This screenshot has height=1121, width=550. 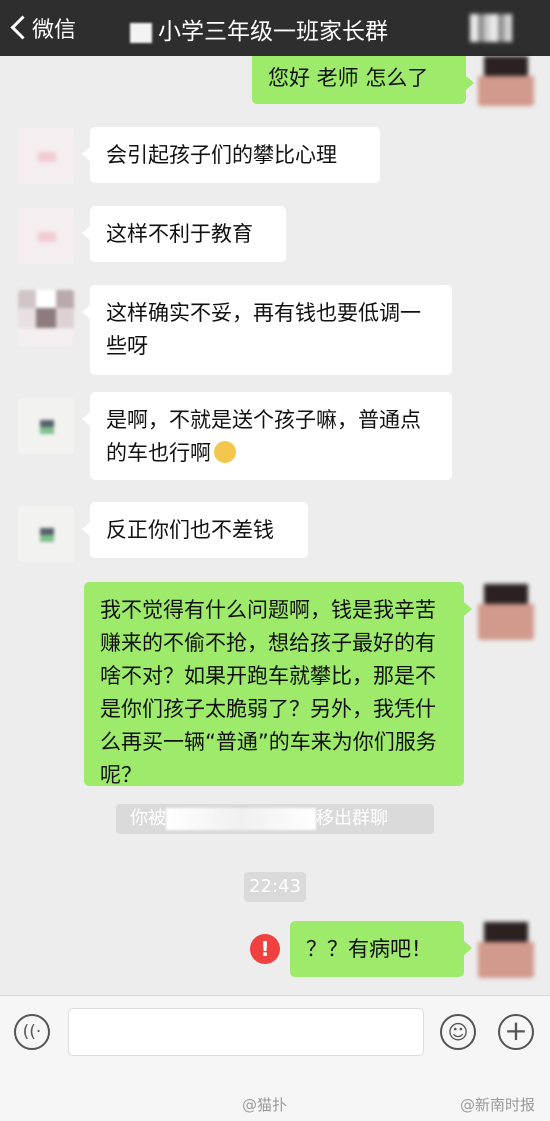 I want to click on chevron-left-icon, so click(x=18, y=28).